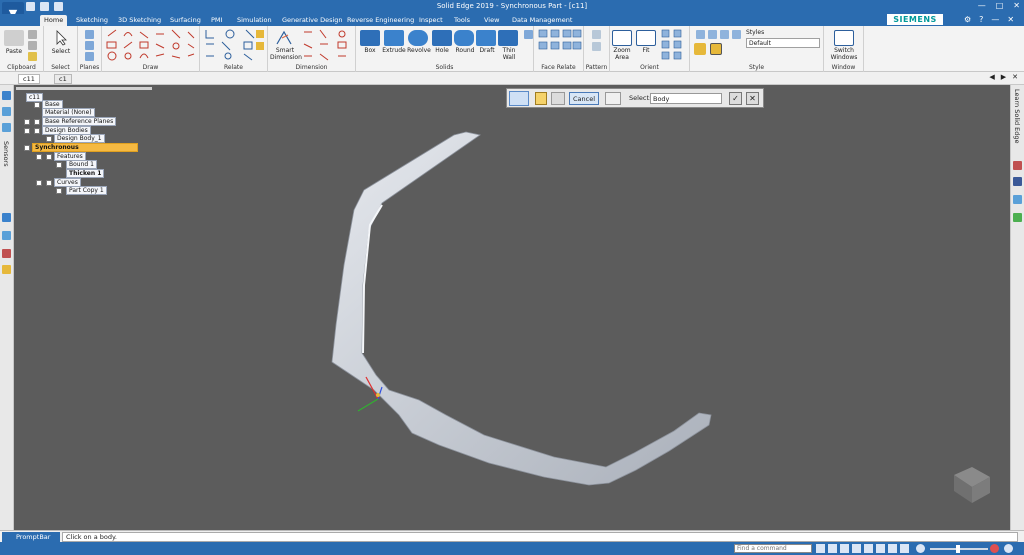 The width and height of the screenshot is (1024, 555). I want to click on tab-generative-design: Generative Design, so click(312, 20).